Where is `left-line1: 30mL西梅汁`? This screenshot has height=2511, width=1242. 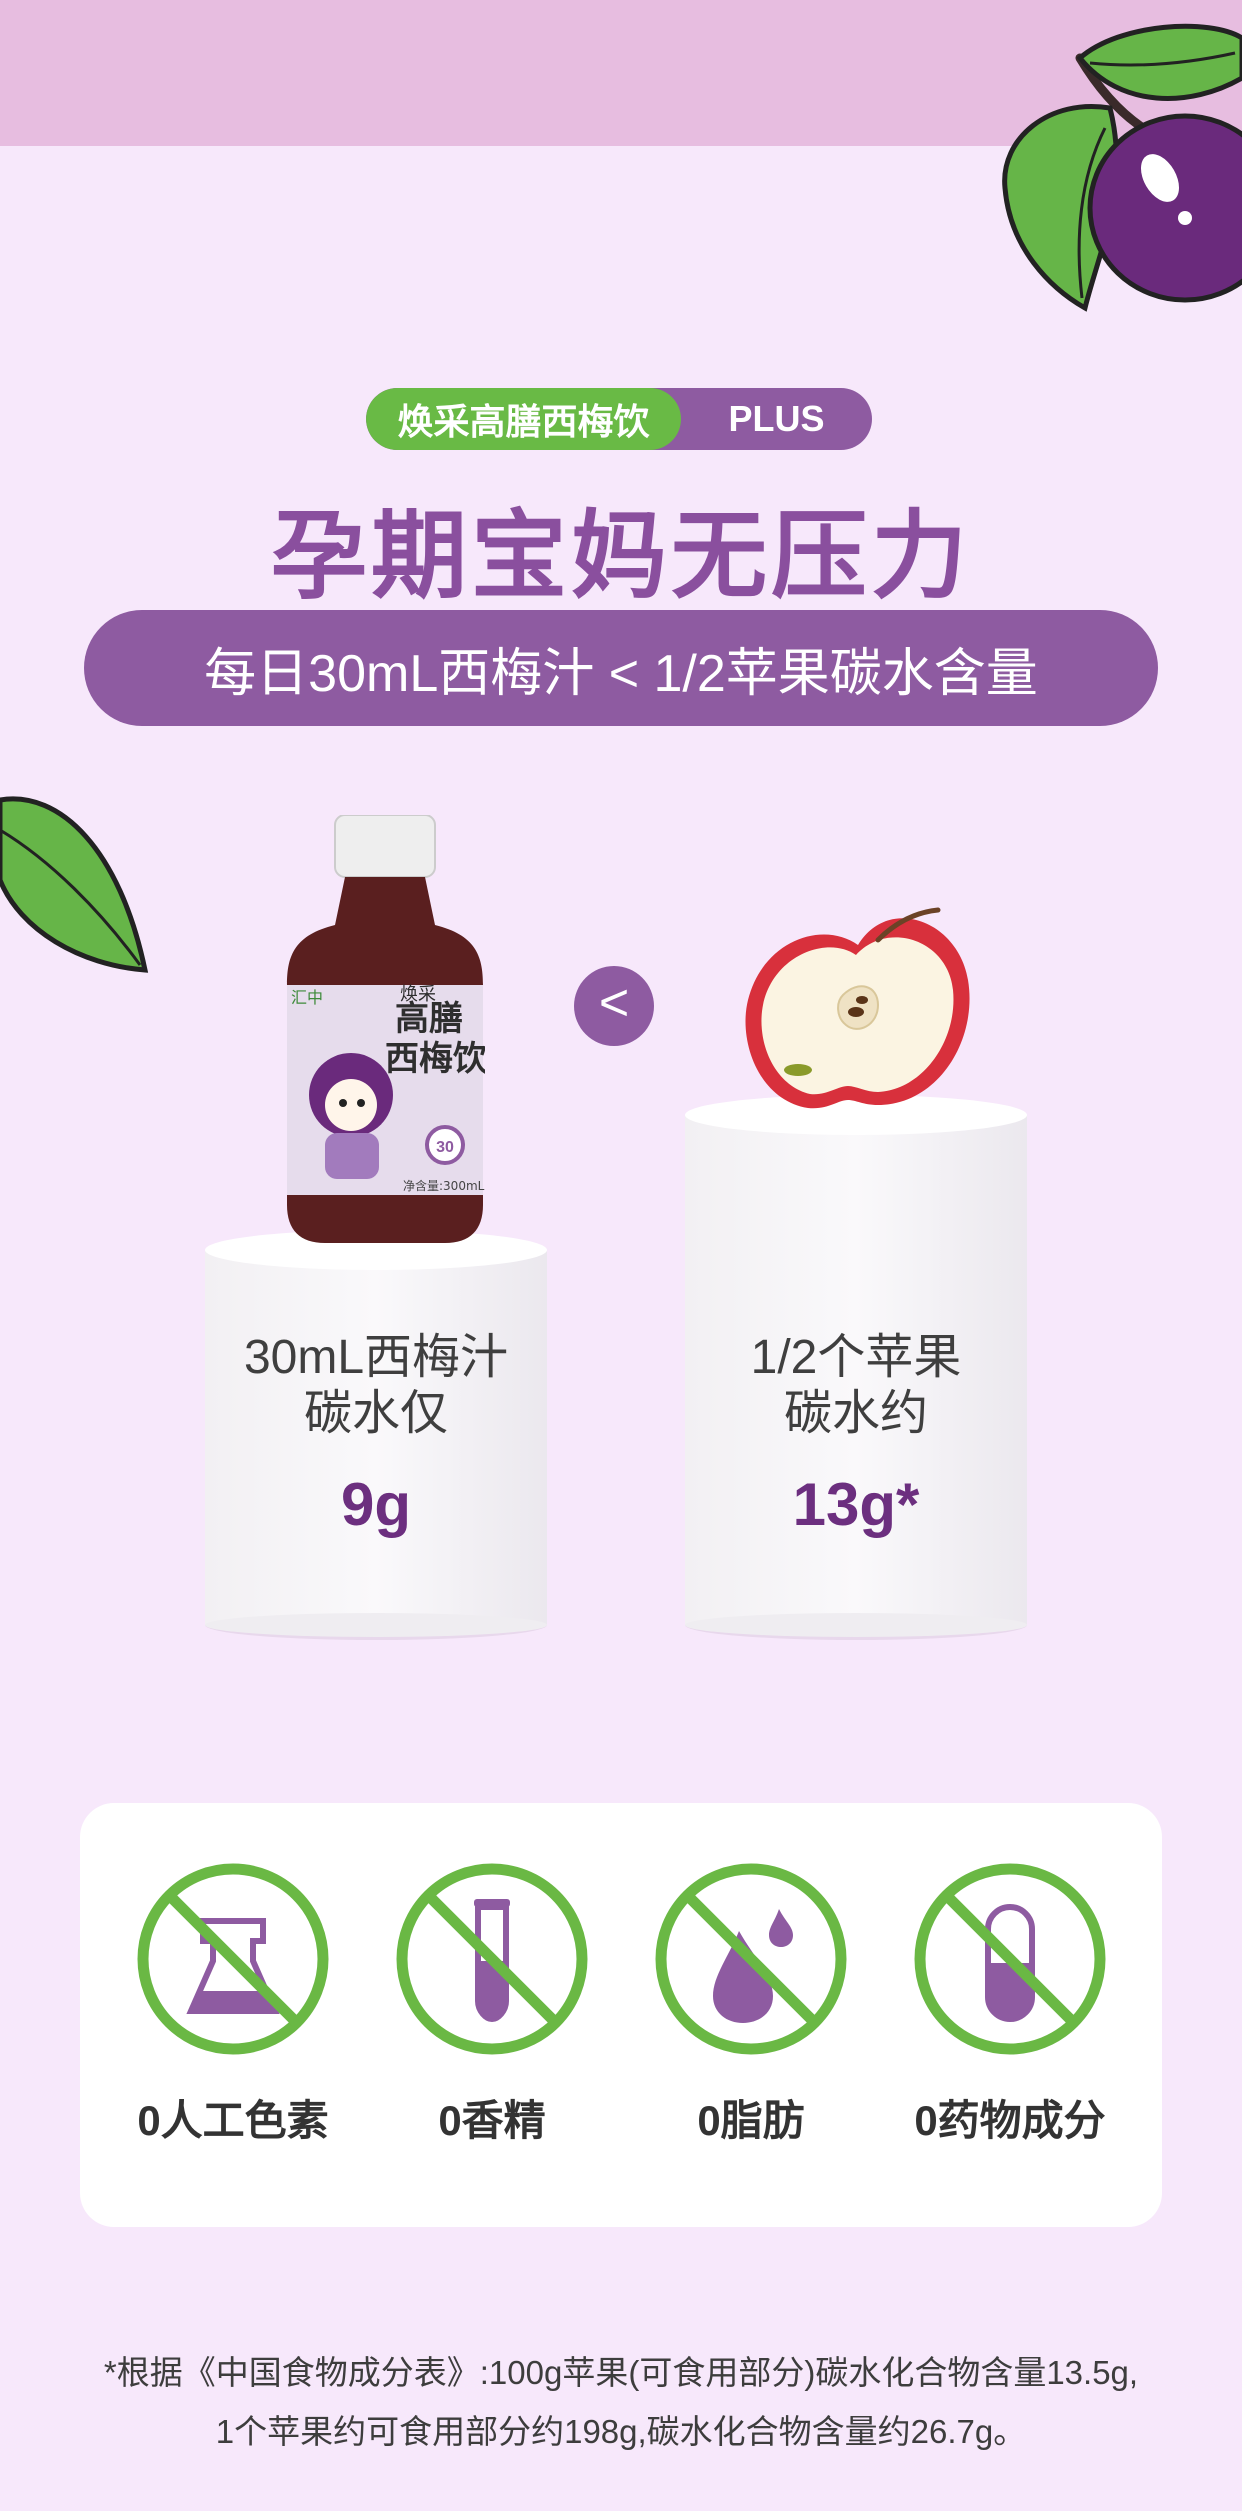
left-line1: 30mL西梅汁 is located at coordinates (376, 1357).